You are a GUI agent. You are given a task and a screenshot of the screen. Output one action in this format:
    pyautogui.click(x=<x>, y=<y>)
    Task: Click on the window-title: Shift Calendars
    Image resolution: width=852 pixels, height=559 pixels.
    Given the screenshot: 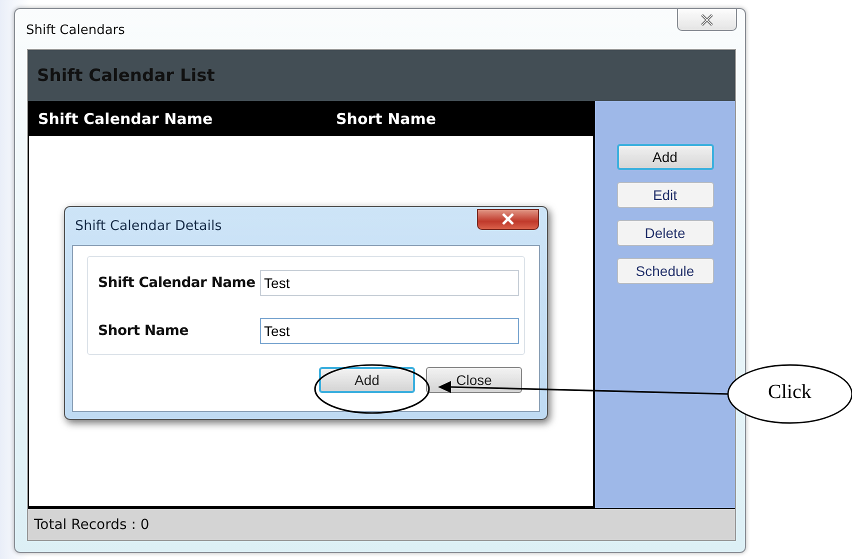 What is the action you would take?
    pyautogui.click(x=75, y=30)
    